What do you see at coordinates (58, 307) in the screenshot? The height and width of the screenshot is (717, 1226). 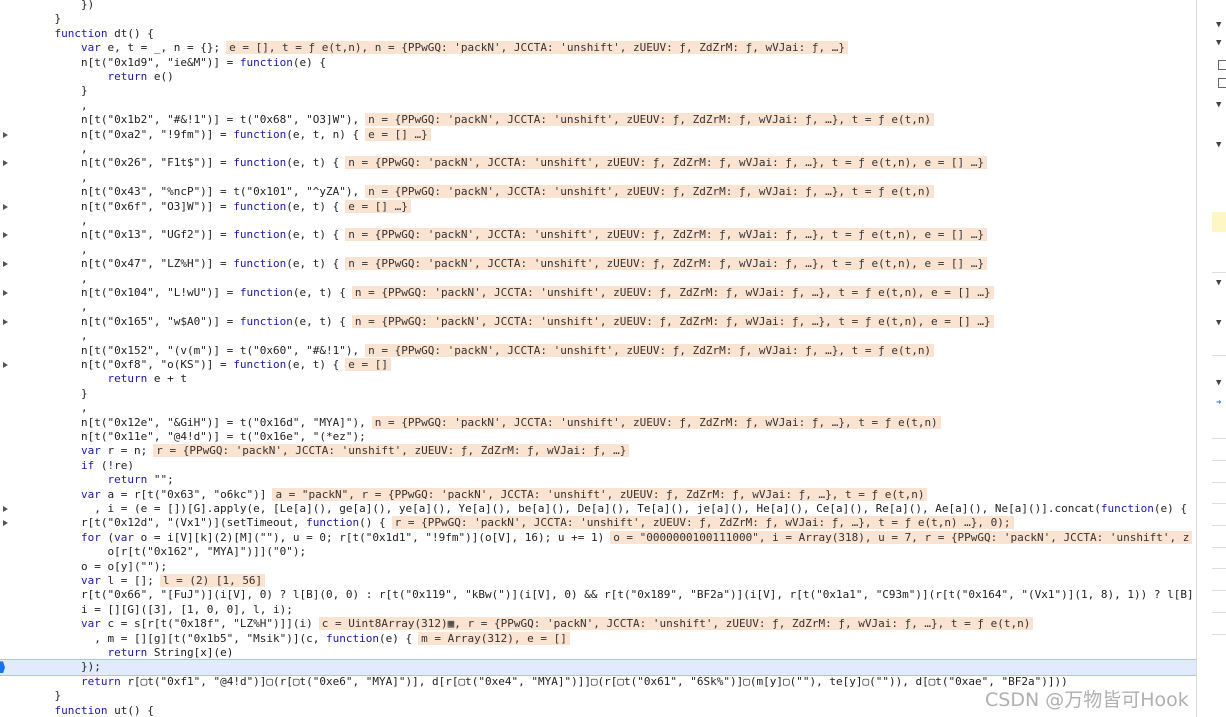 I see `code-text: ,` at bounding box center [58, 307].